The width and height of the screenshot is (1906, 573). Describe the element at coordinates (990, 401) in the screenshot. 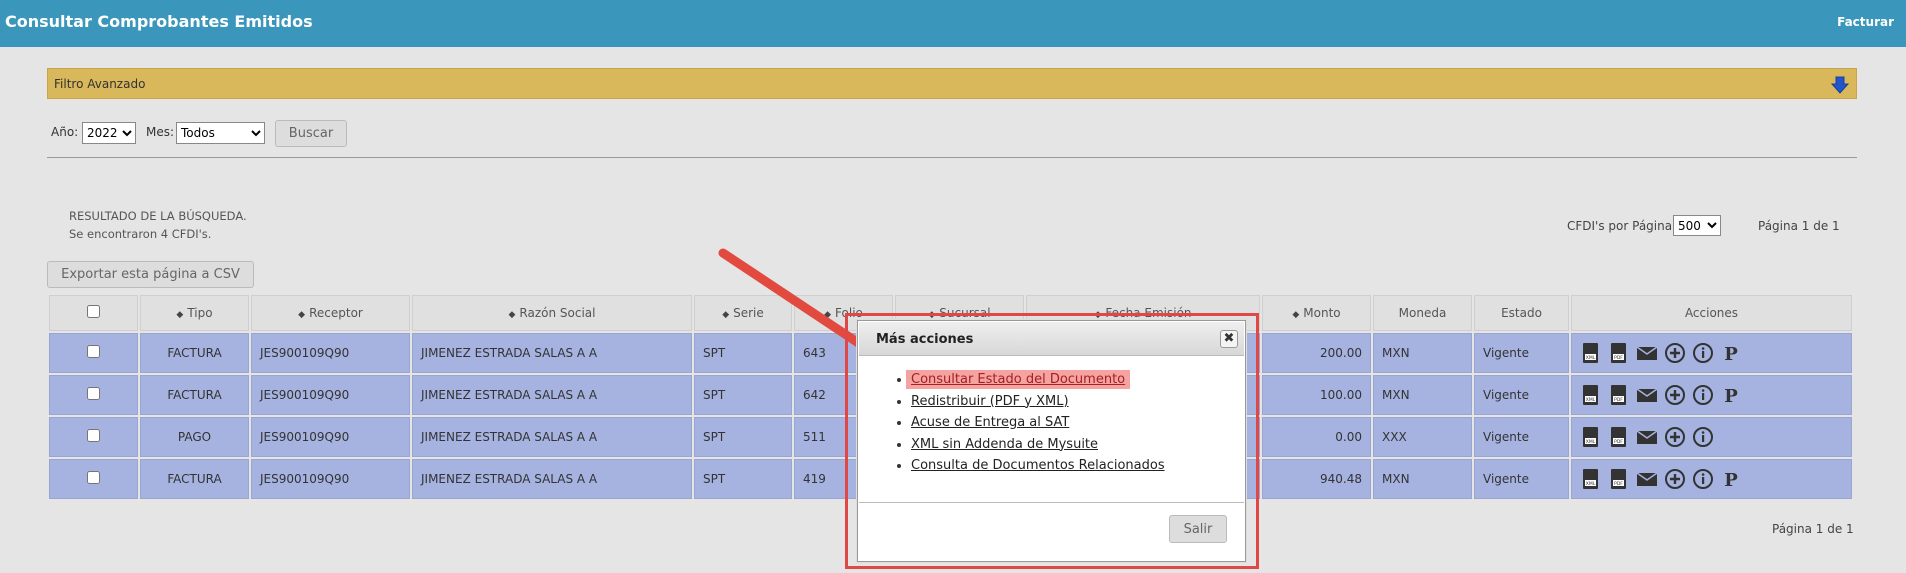

I see `redistribuir-link: Redistribuir (PDF y XML)` at that location.